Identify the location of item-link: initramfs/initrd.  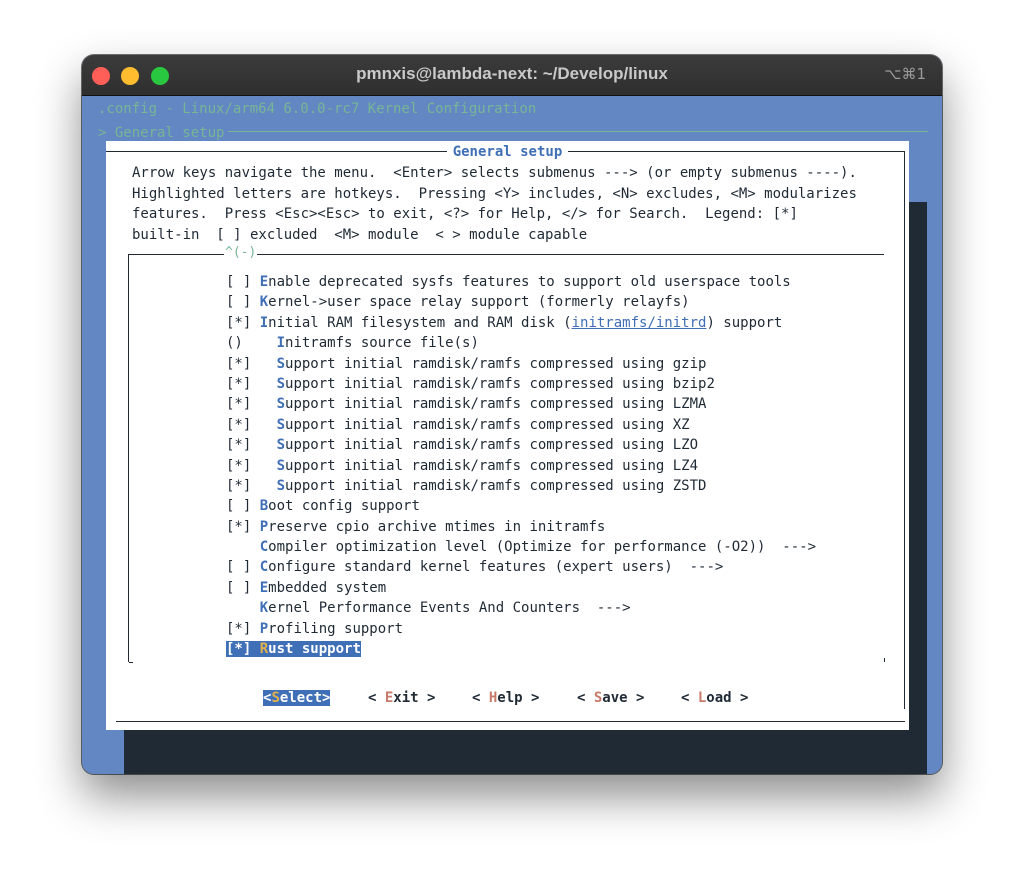
(639, 323).